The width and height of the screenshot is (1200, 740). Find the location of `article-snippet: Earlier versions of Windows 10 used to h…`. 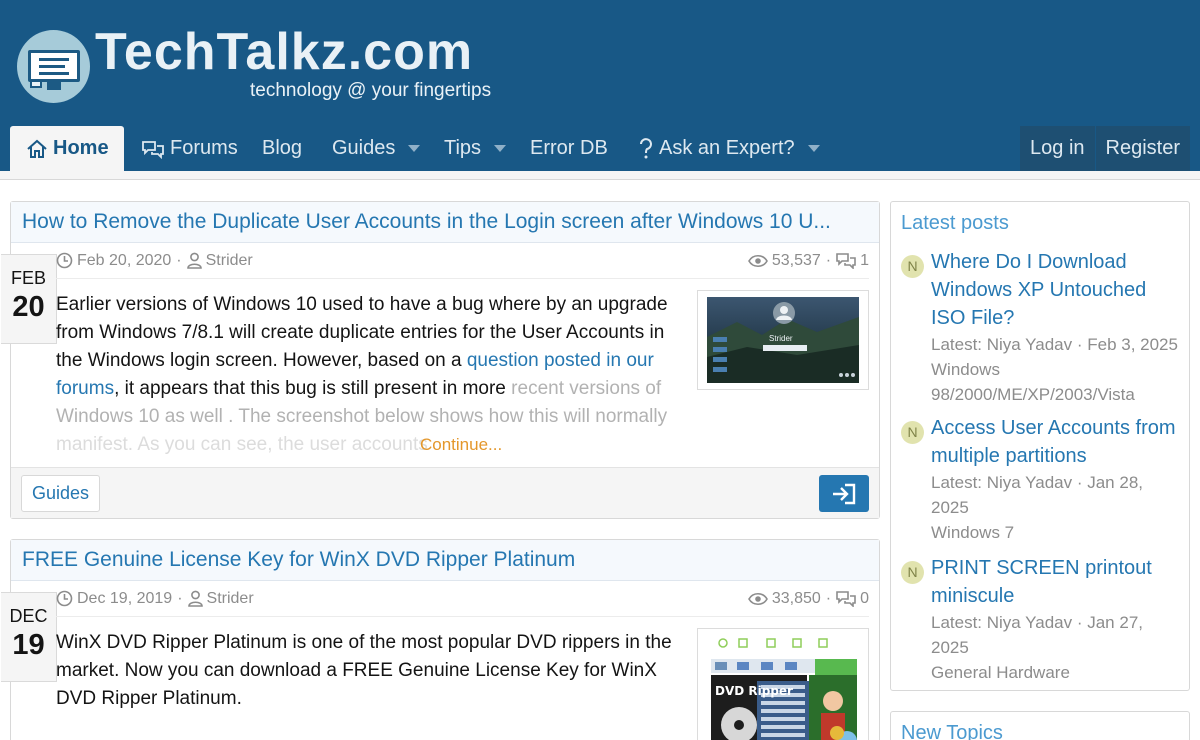

article-snippet: Earlier versions of Windows 10 used to h… is located at coordinates (362, 374).